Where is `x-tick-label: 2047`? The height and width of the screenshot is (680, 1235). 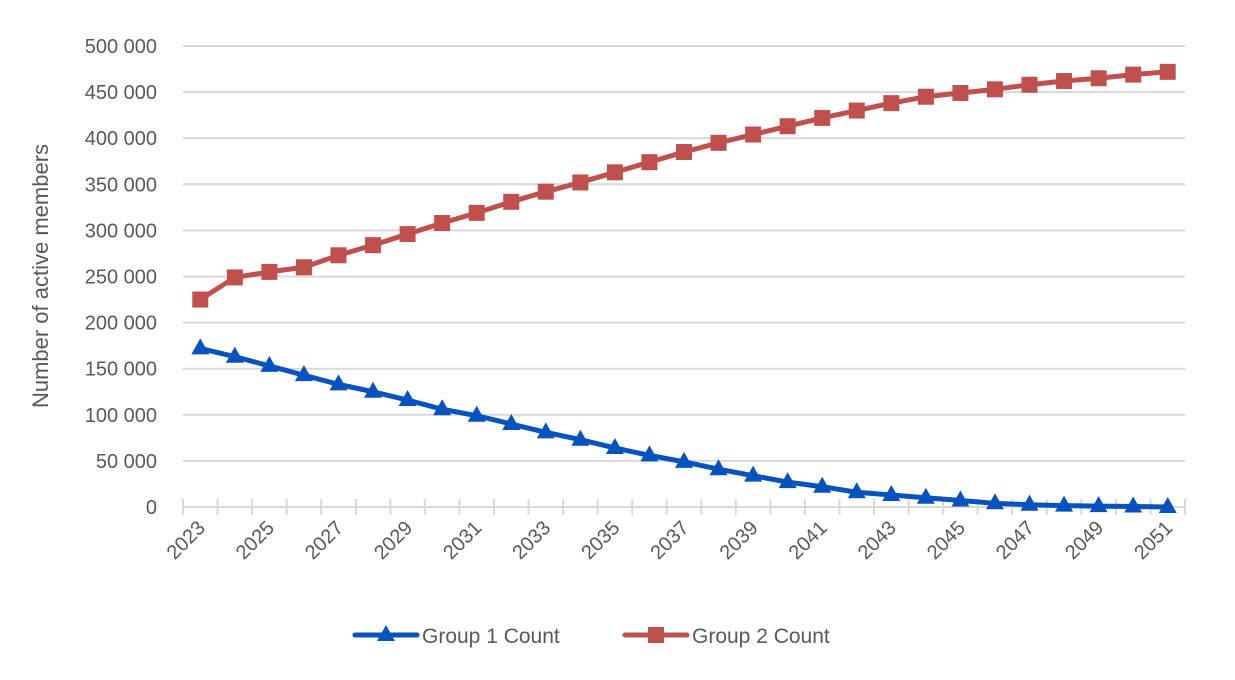
x-tick-label: 2047 is located at coordinates (1015, 540).